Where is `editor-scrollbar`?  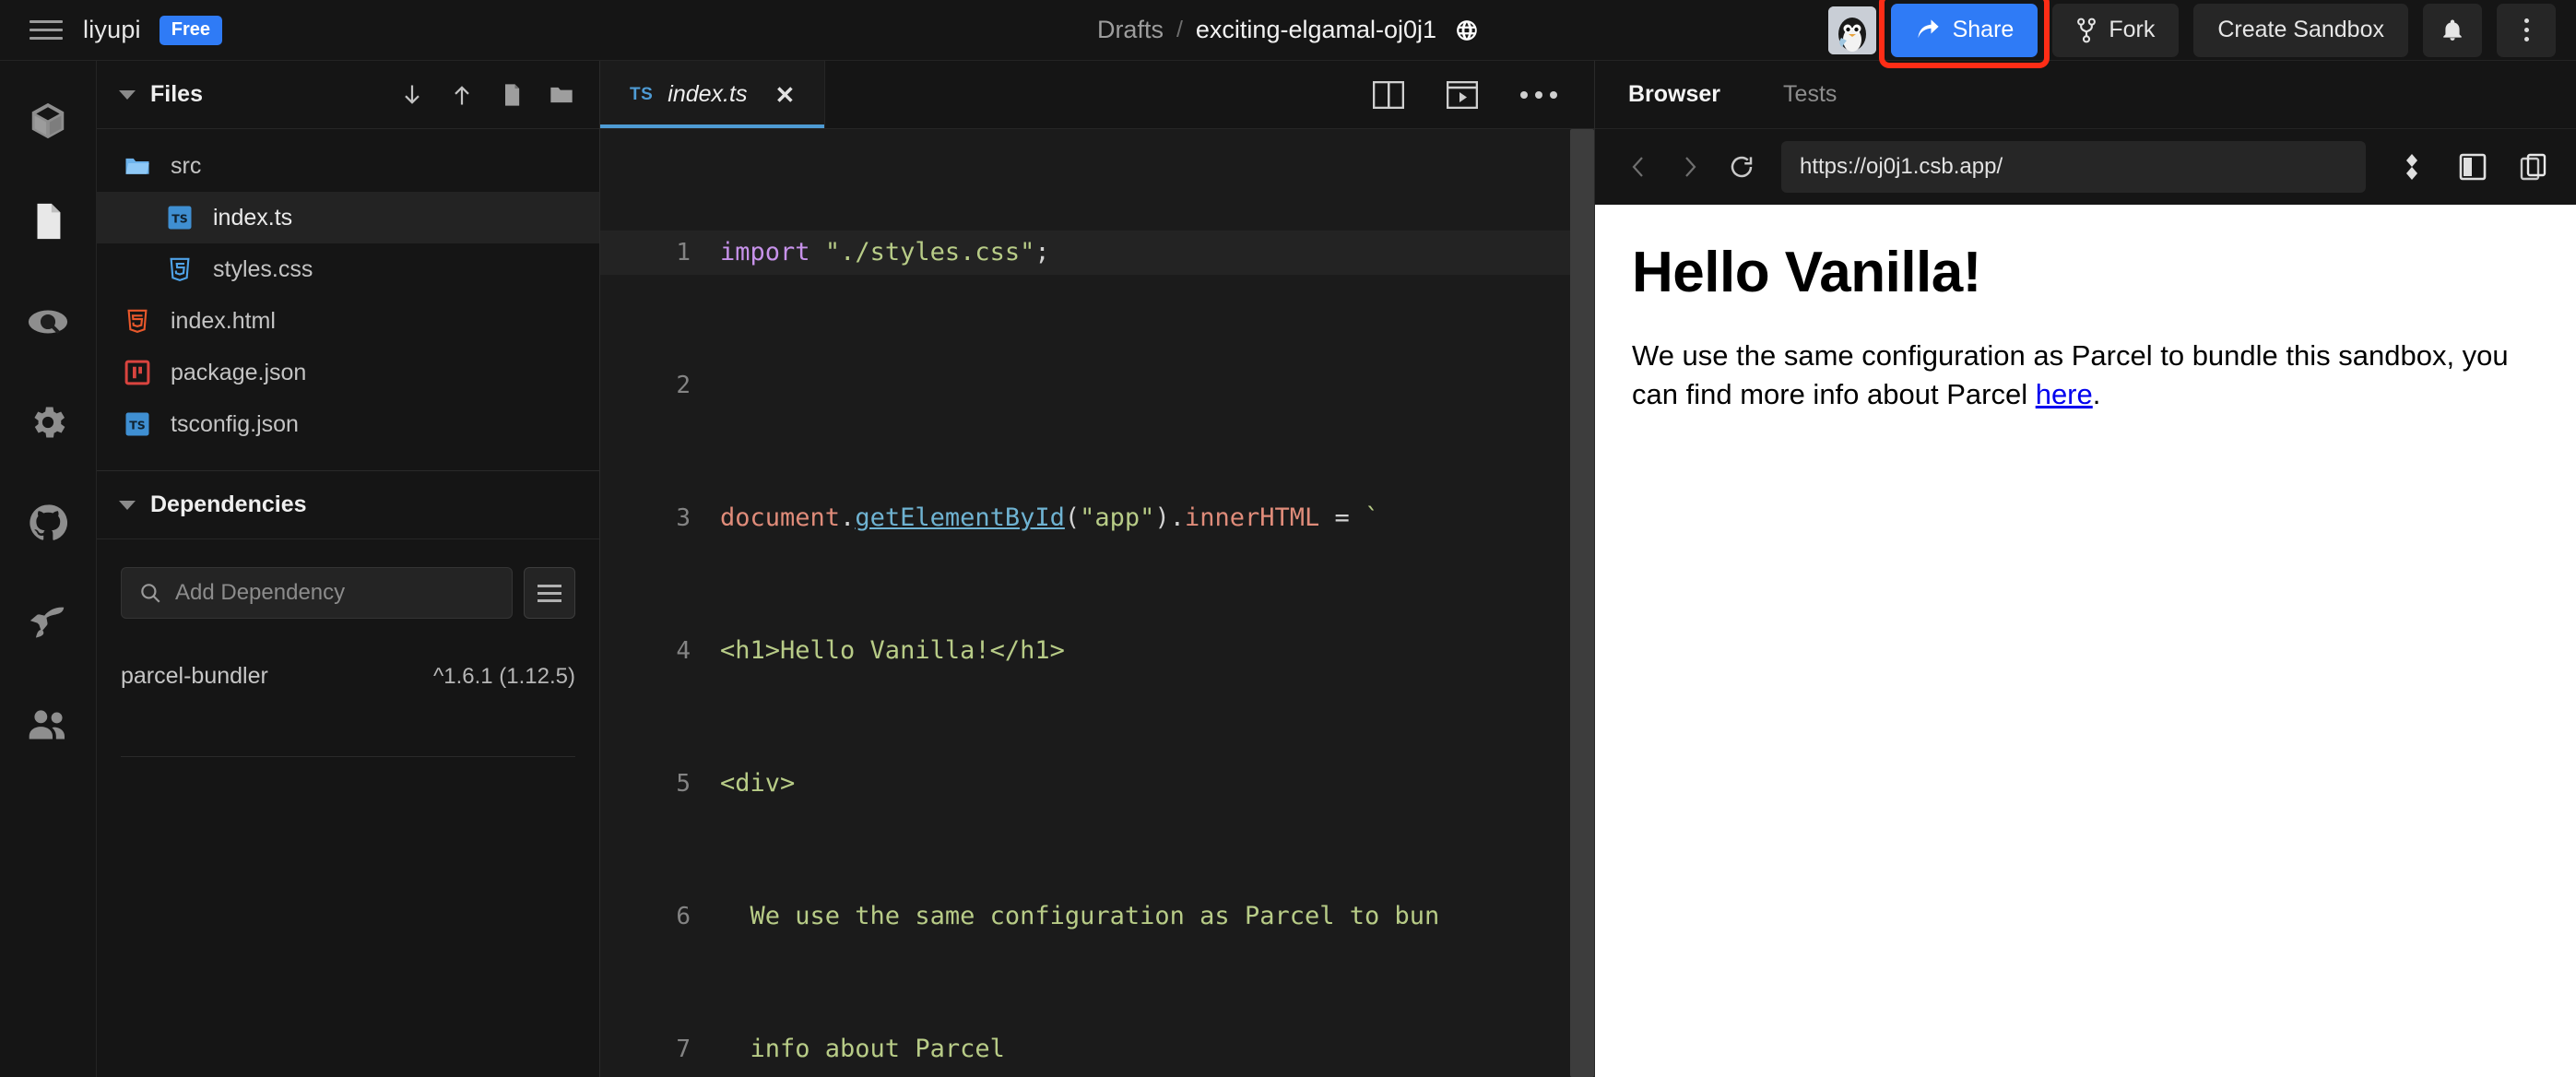
editor-scrollbar is located at coordinates (1582, 603).